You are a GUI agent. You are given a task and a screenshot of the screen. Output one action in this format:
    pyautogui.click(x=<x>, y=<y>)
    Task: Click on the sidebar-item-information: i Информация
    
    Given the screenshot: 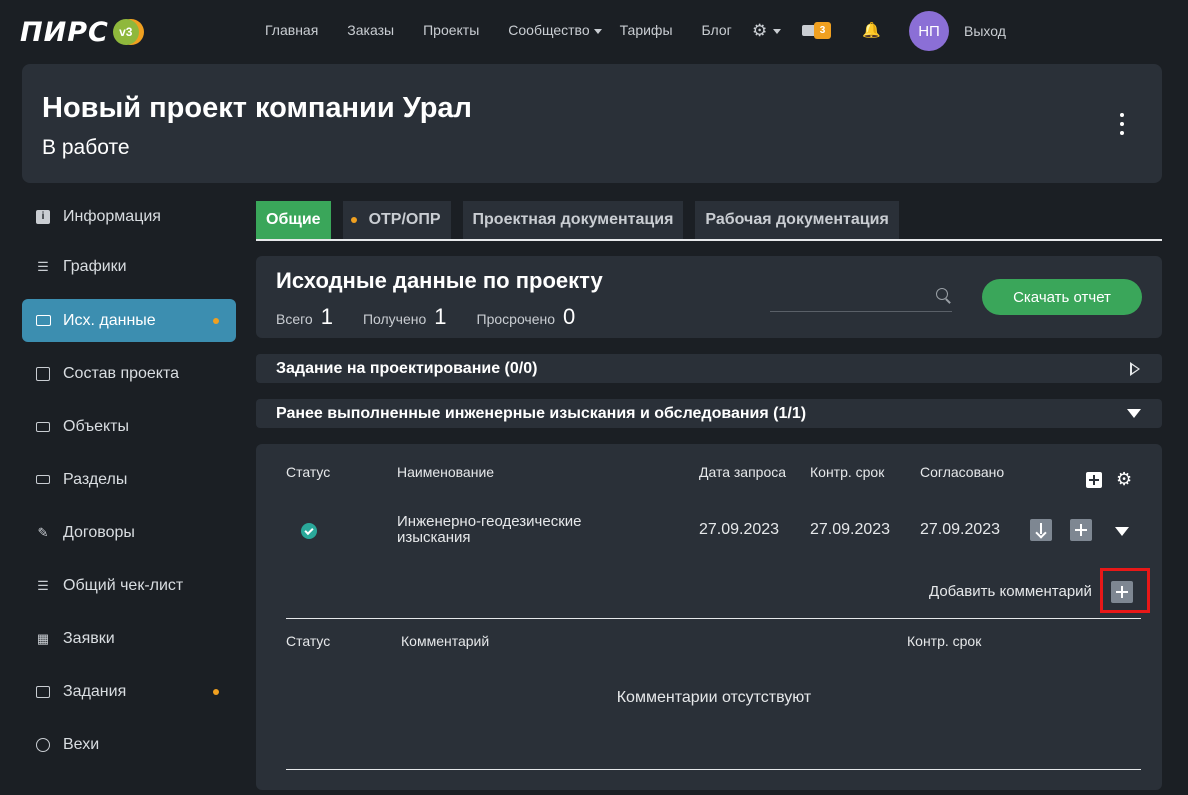 What is the action you would take?
    pyautogui.click(x=129, y=216)
    